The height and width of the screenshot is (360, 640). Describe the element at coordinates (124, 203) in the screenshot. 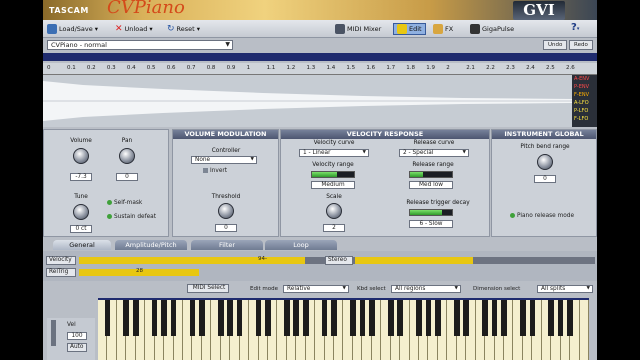

I see `self-mask-toggle: Self-mask` at that location.